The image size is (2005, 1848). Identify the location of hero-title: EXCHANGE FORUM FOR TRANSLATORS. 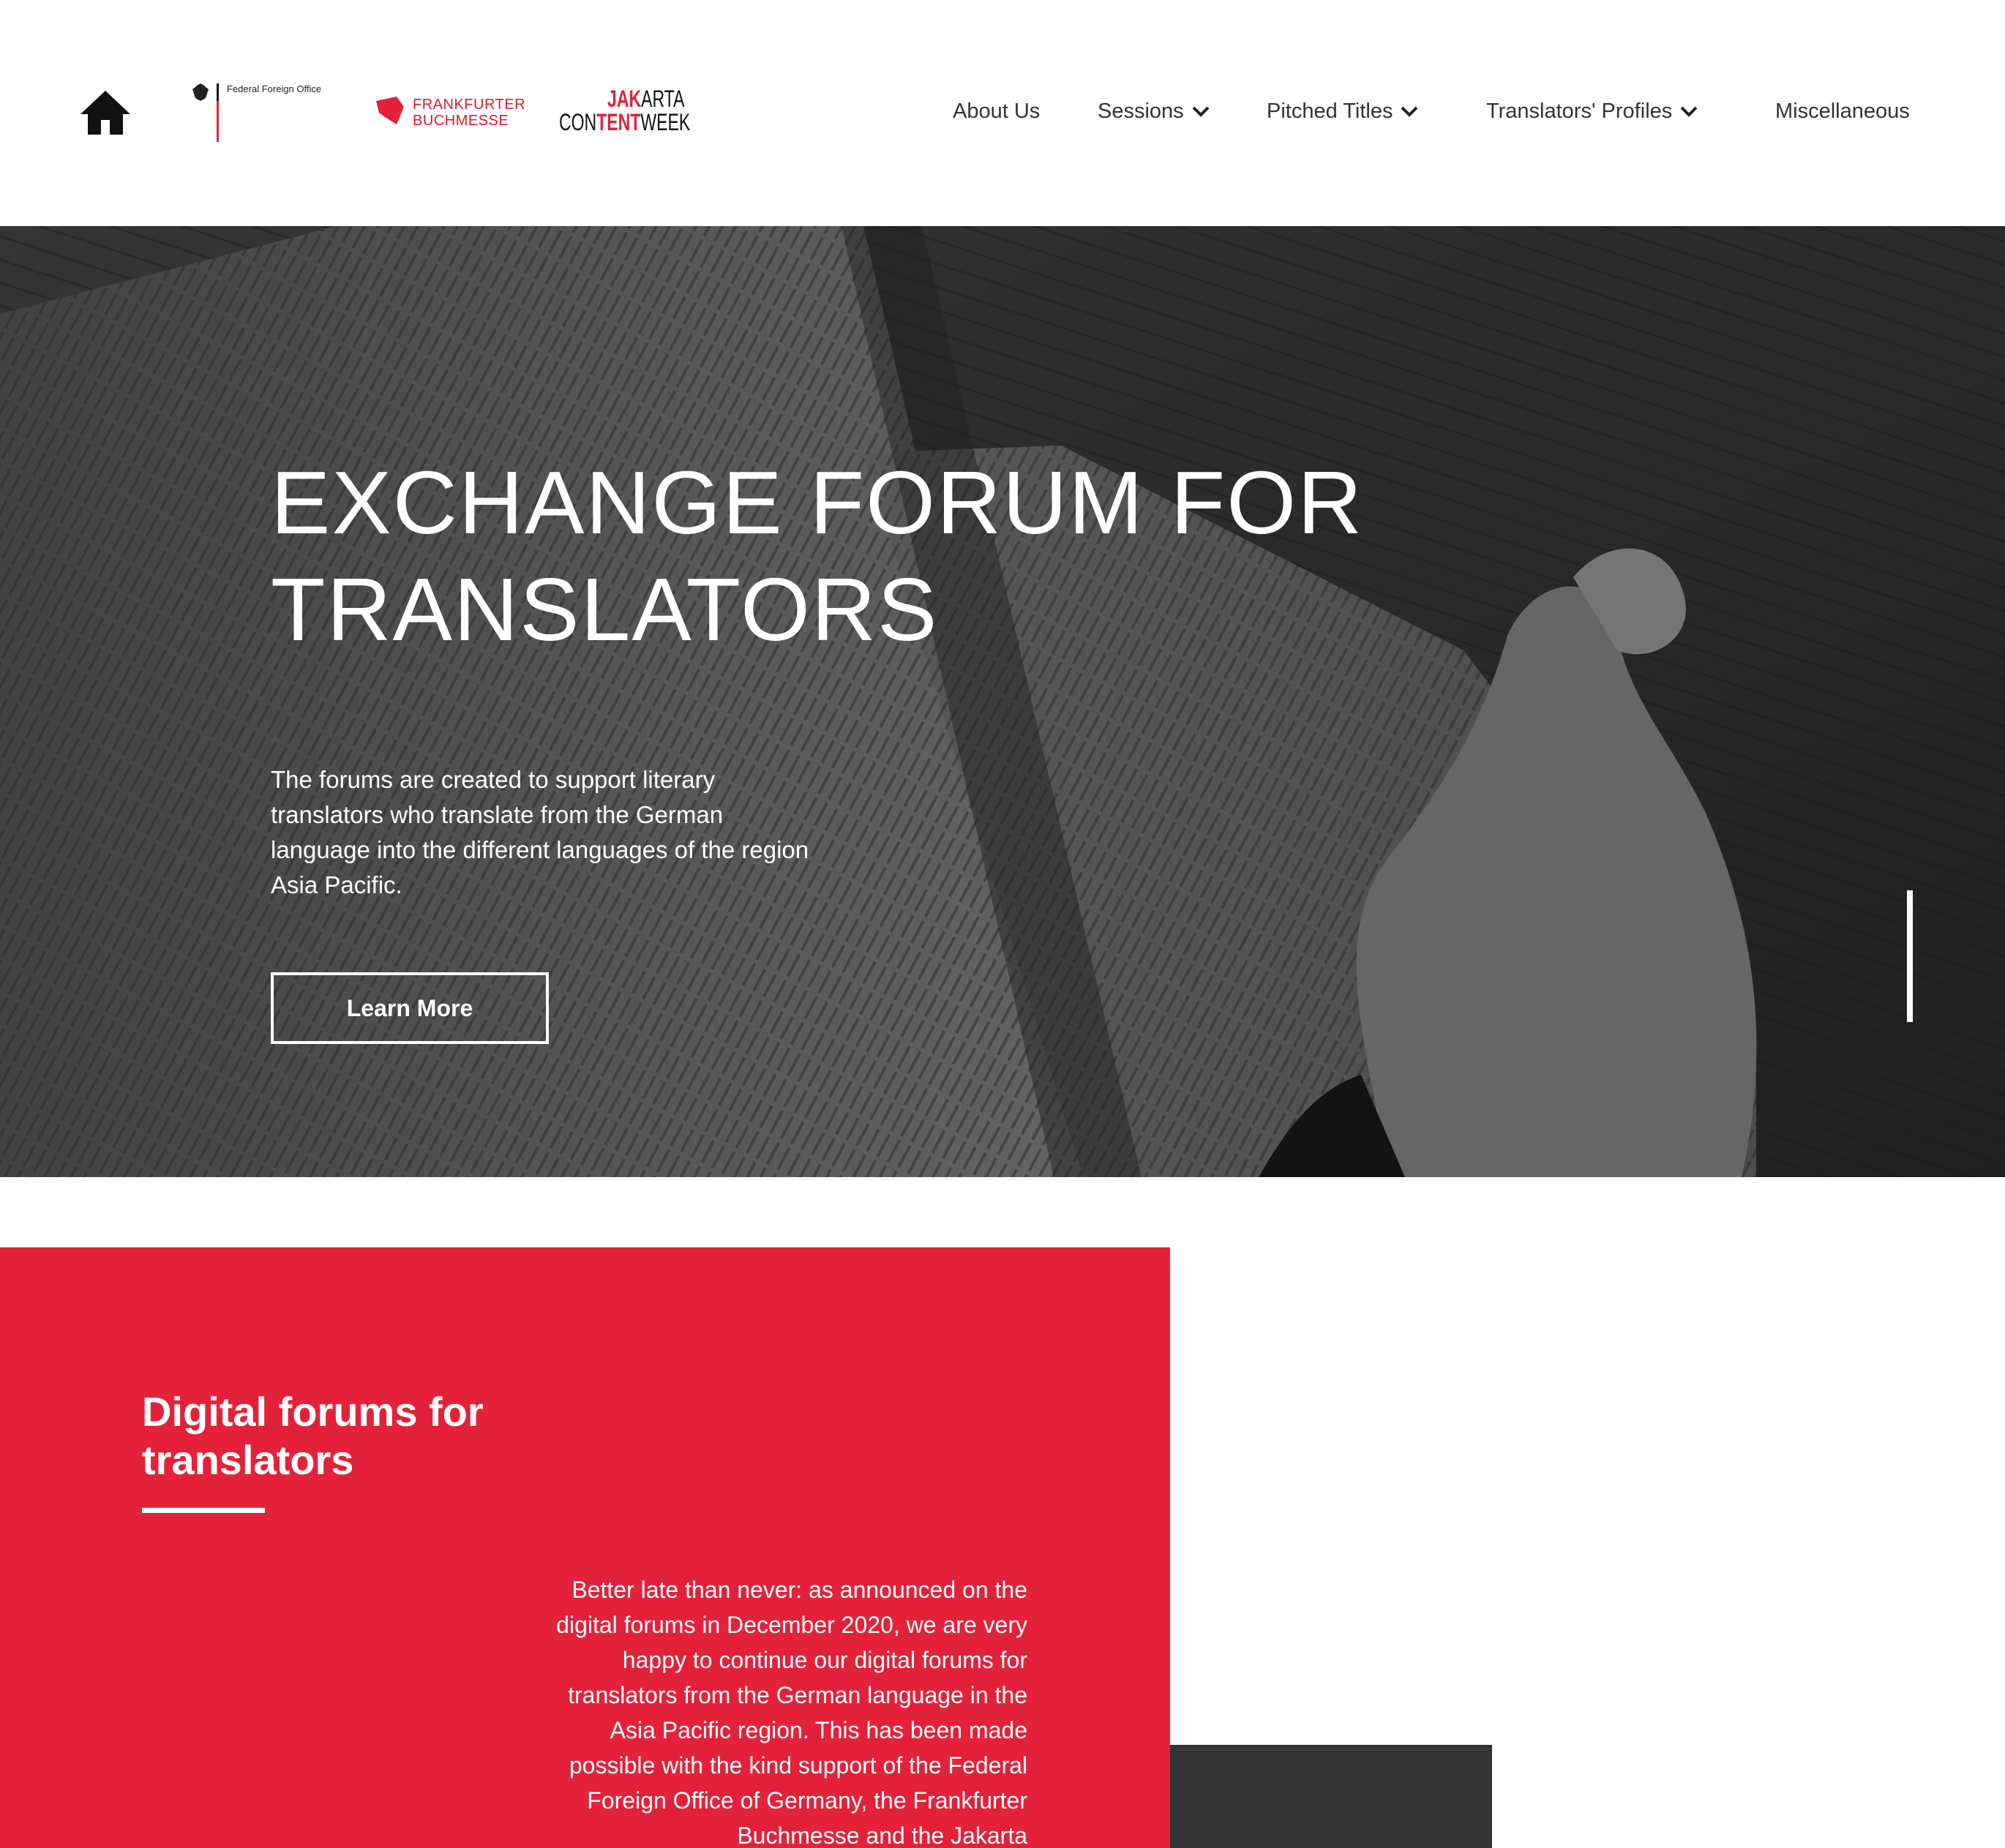
(817, 556).